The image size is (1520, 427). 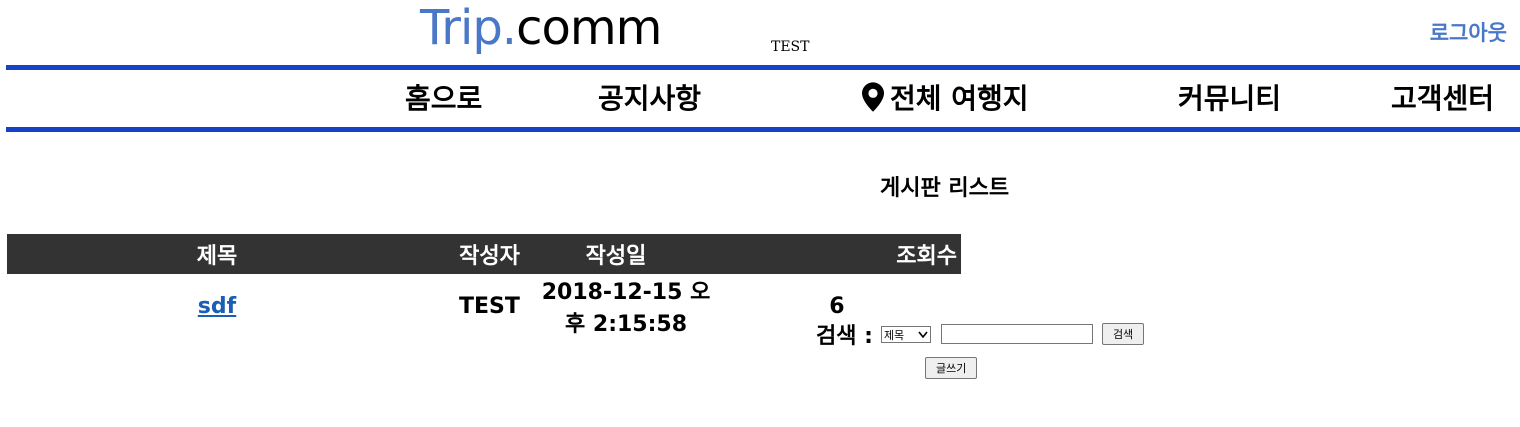 What do you see at coordinates (763, 129) in the screenshot?
I see `nav-bottom-border` at bounding box center [763, 129].